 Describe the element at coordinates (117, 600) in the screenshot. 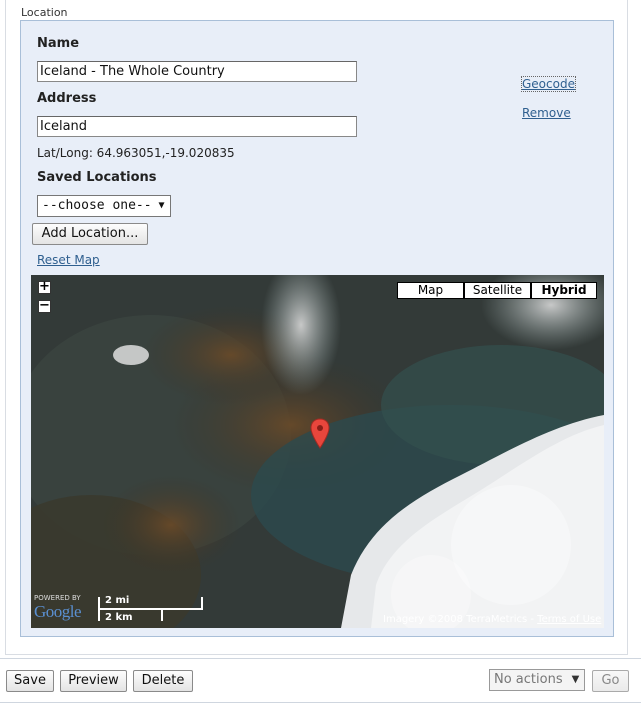

I see `scale-mi-label: 2 mi` at that location.